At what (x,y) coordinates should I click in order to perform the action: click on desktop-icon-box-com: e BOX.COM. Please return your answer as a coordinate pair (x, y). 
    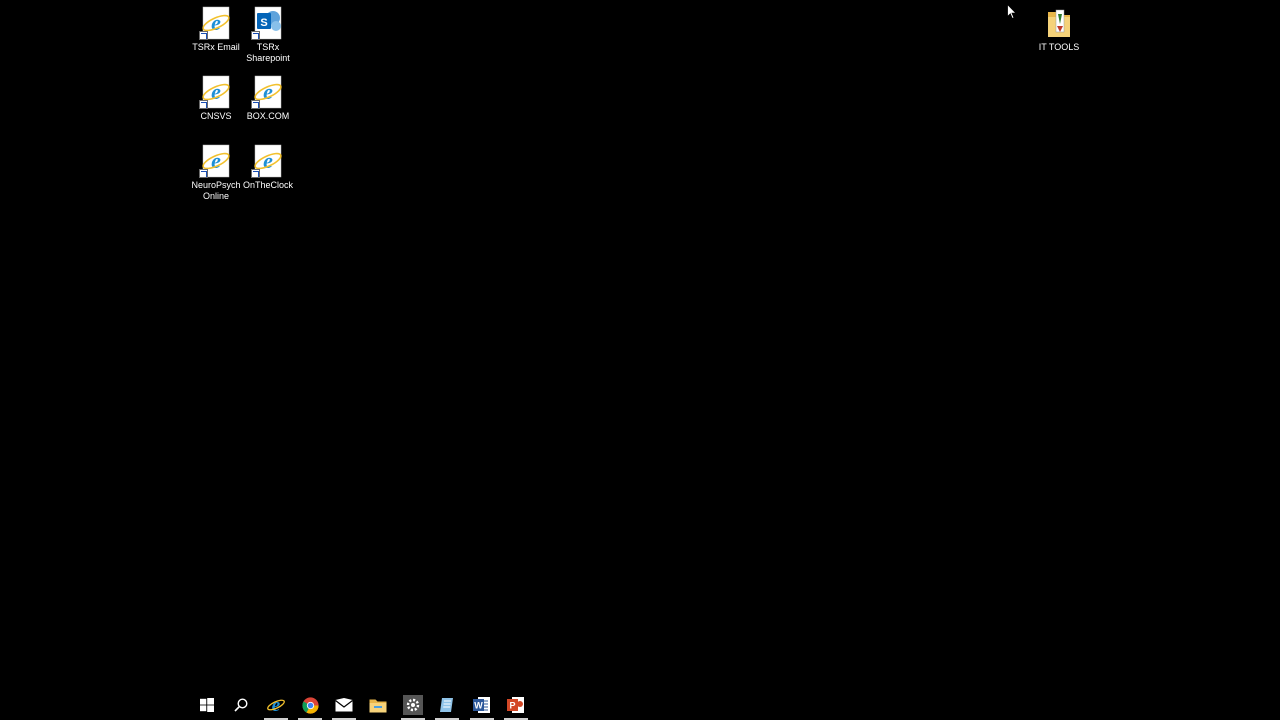
    Looking at the image, I should click on (268, 98).